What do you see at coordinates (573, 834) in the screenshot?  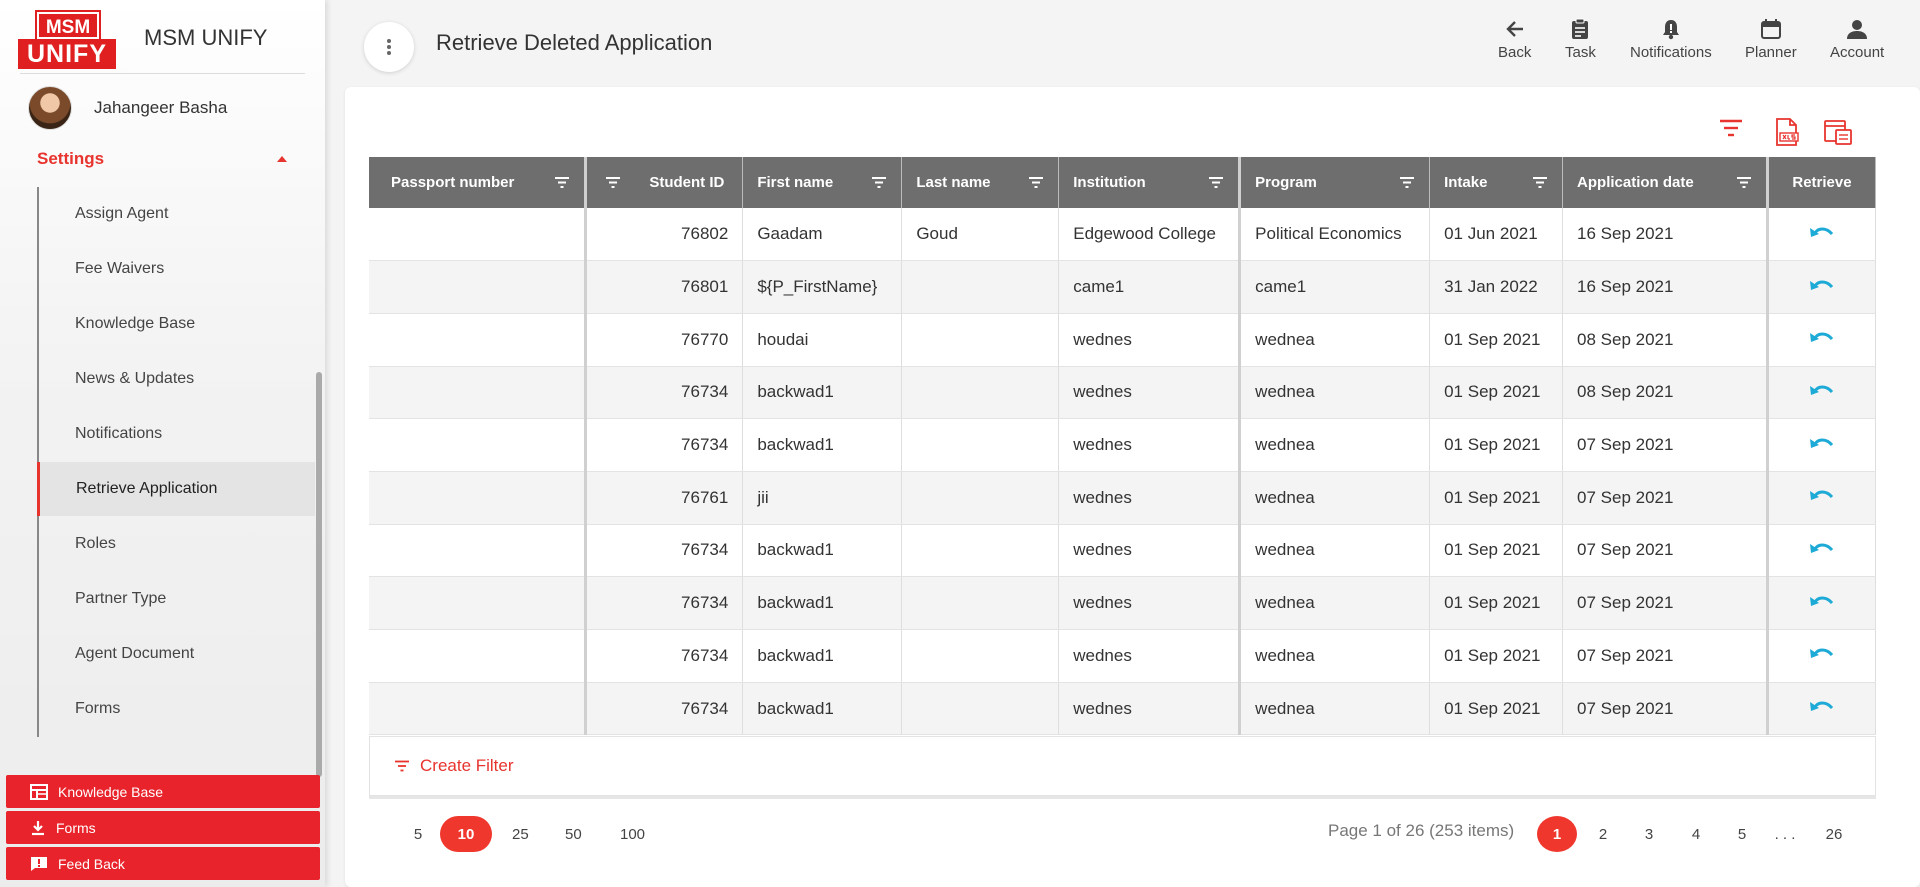 I see `page-size-50: 50` at bounding box center [573, 834].